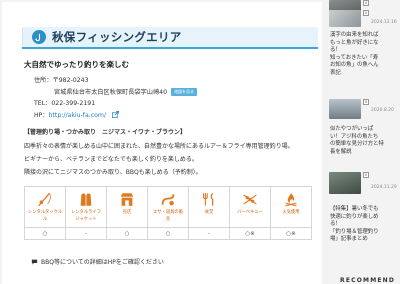 This screenshot has height=284, width=400. What do you see at coordinates (354, 216) in the screenshot?
I see `article-title-line: 快適に釣りが楽しめ` at bounding box center [354, 216].